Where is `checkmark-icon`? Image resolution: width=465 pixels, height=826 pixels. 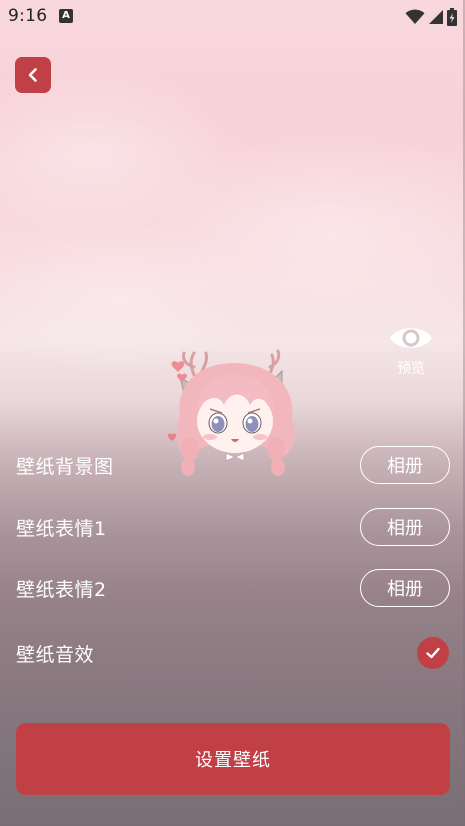 checkmark-icon is located at coordinates (433, 653).